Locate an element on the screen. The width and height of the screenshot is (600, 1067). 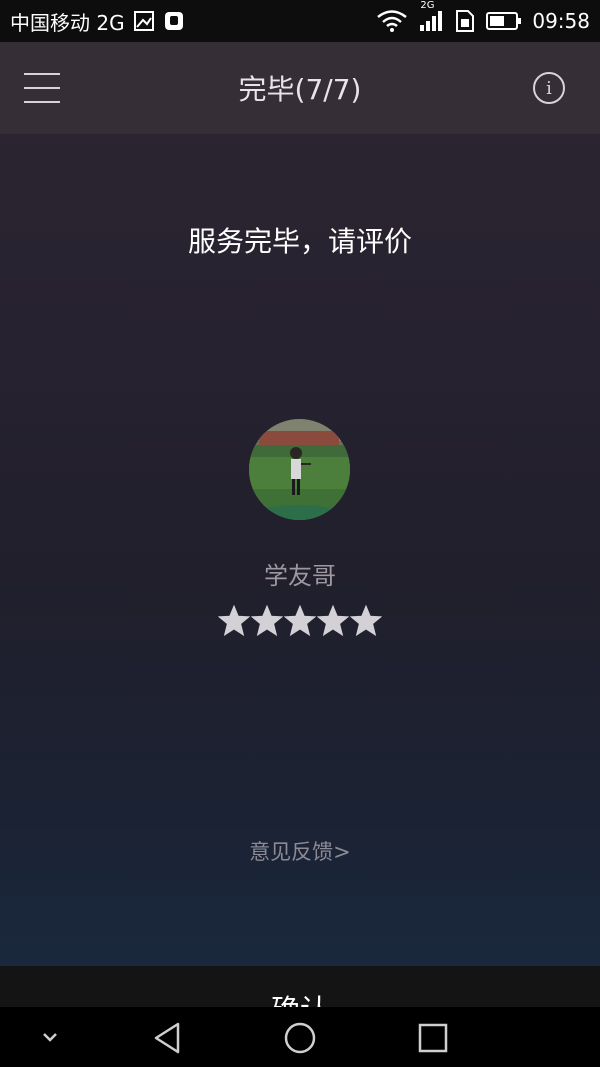
wifi-icon is located at coordinates (392, 21).